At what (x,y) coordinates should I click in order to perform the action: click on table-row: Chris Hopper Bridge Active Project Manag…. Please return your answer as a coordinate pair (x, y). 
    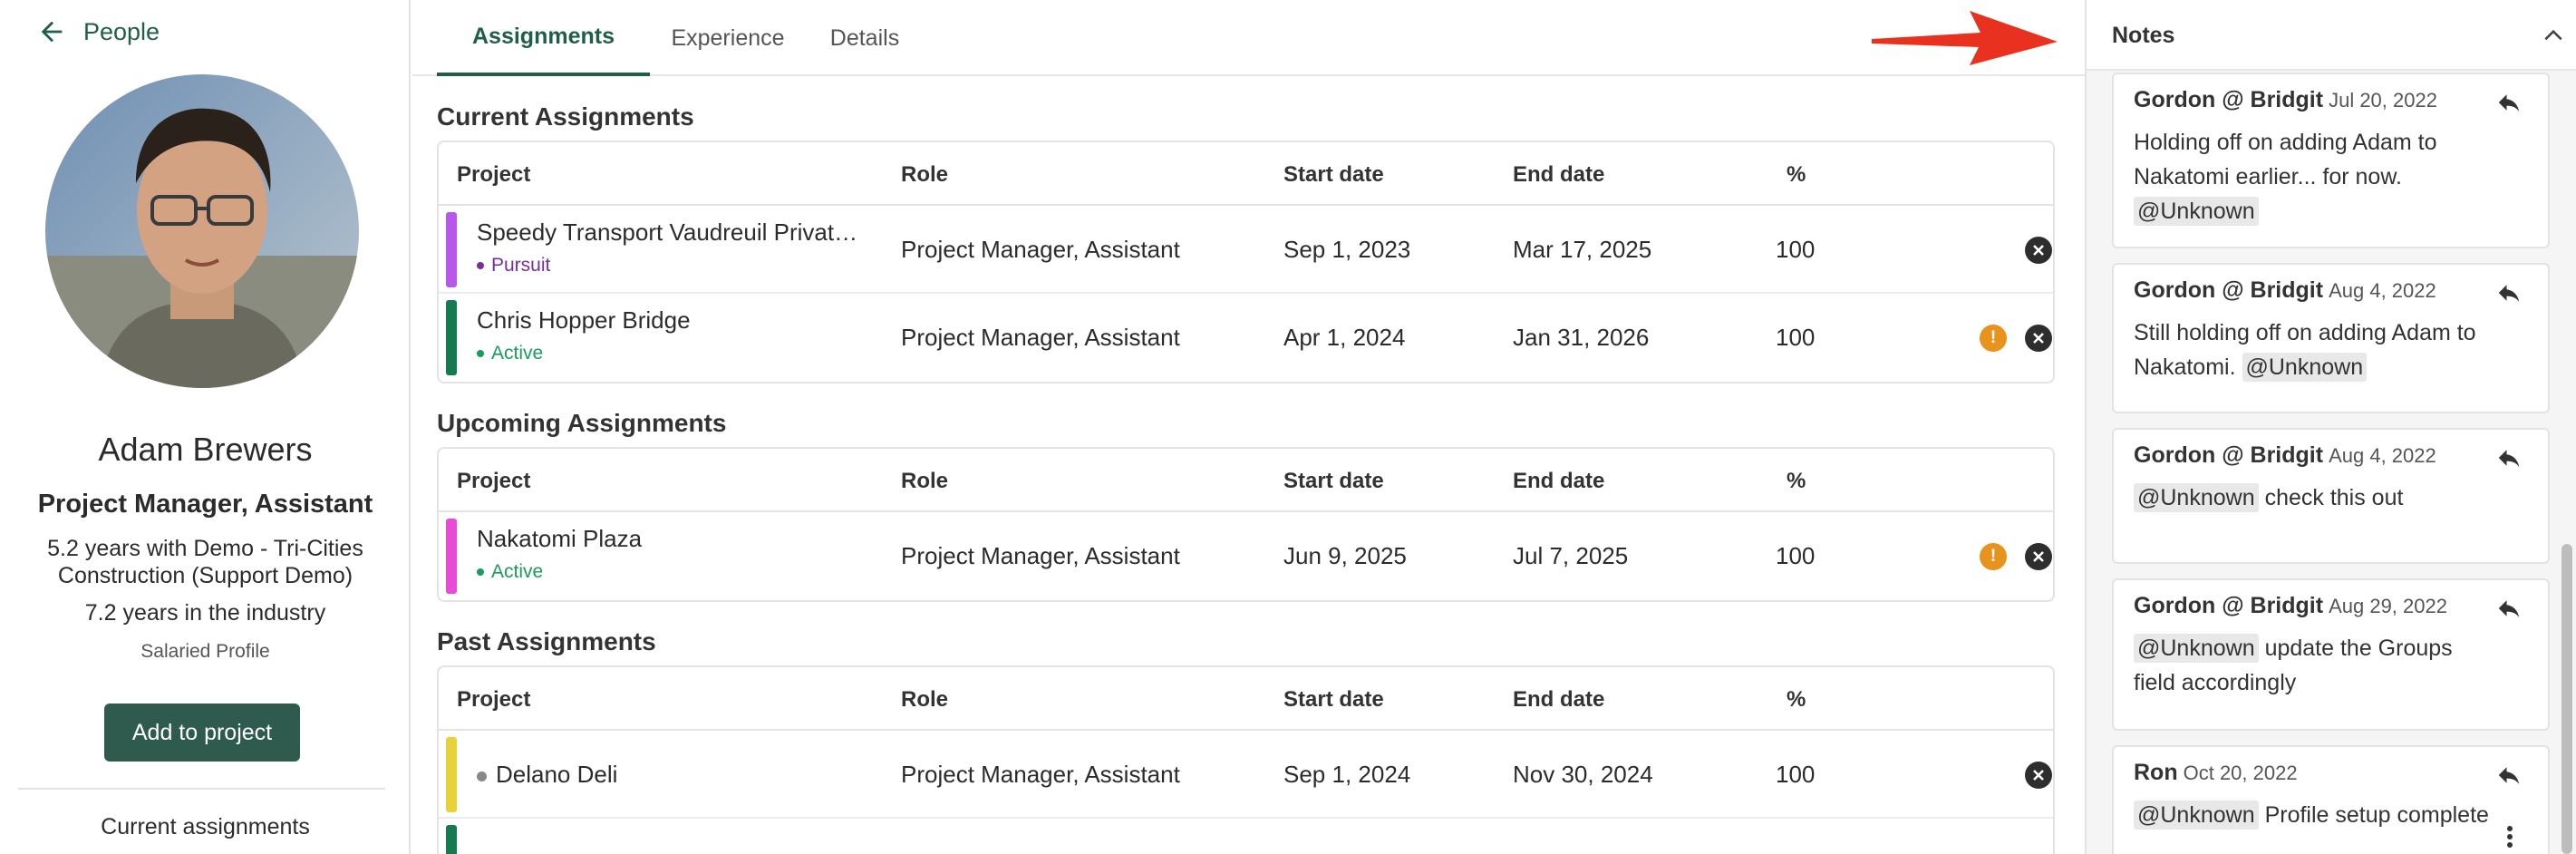
    Looking at the image, I should click on (1246, 338).